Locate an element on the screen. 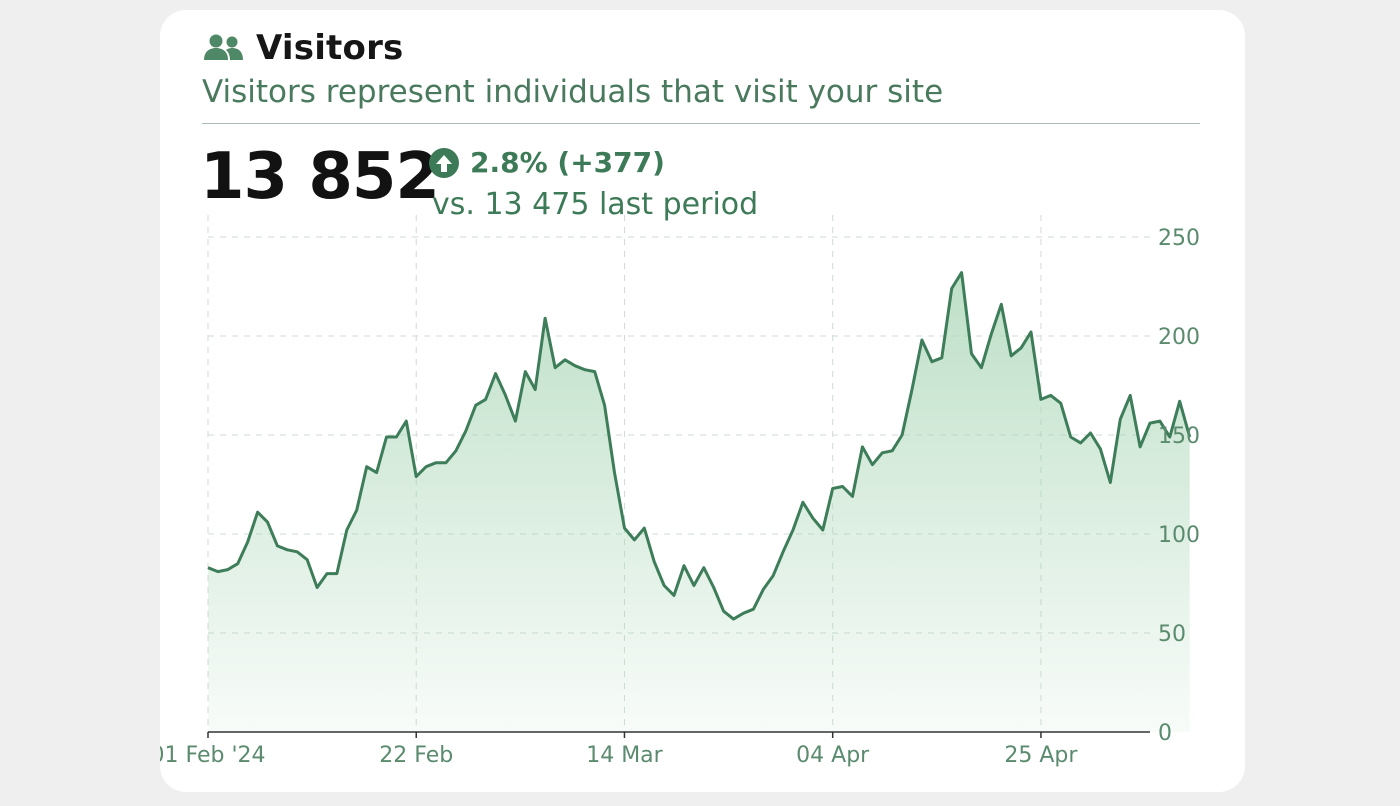  x-tick-label: 22 Feb is located at coordinates (416, 755).